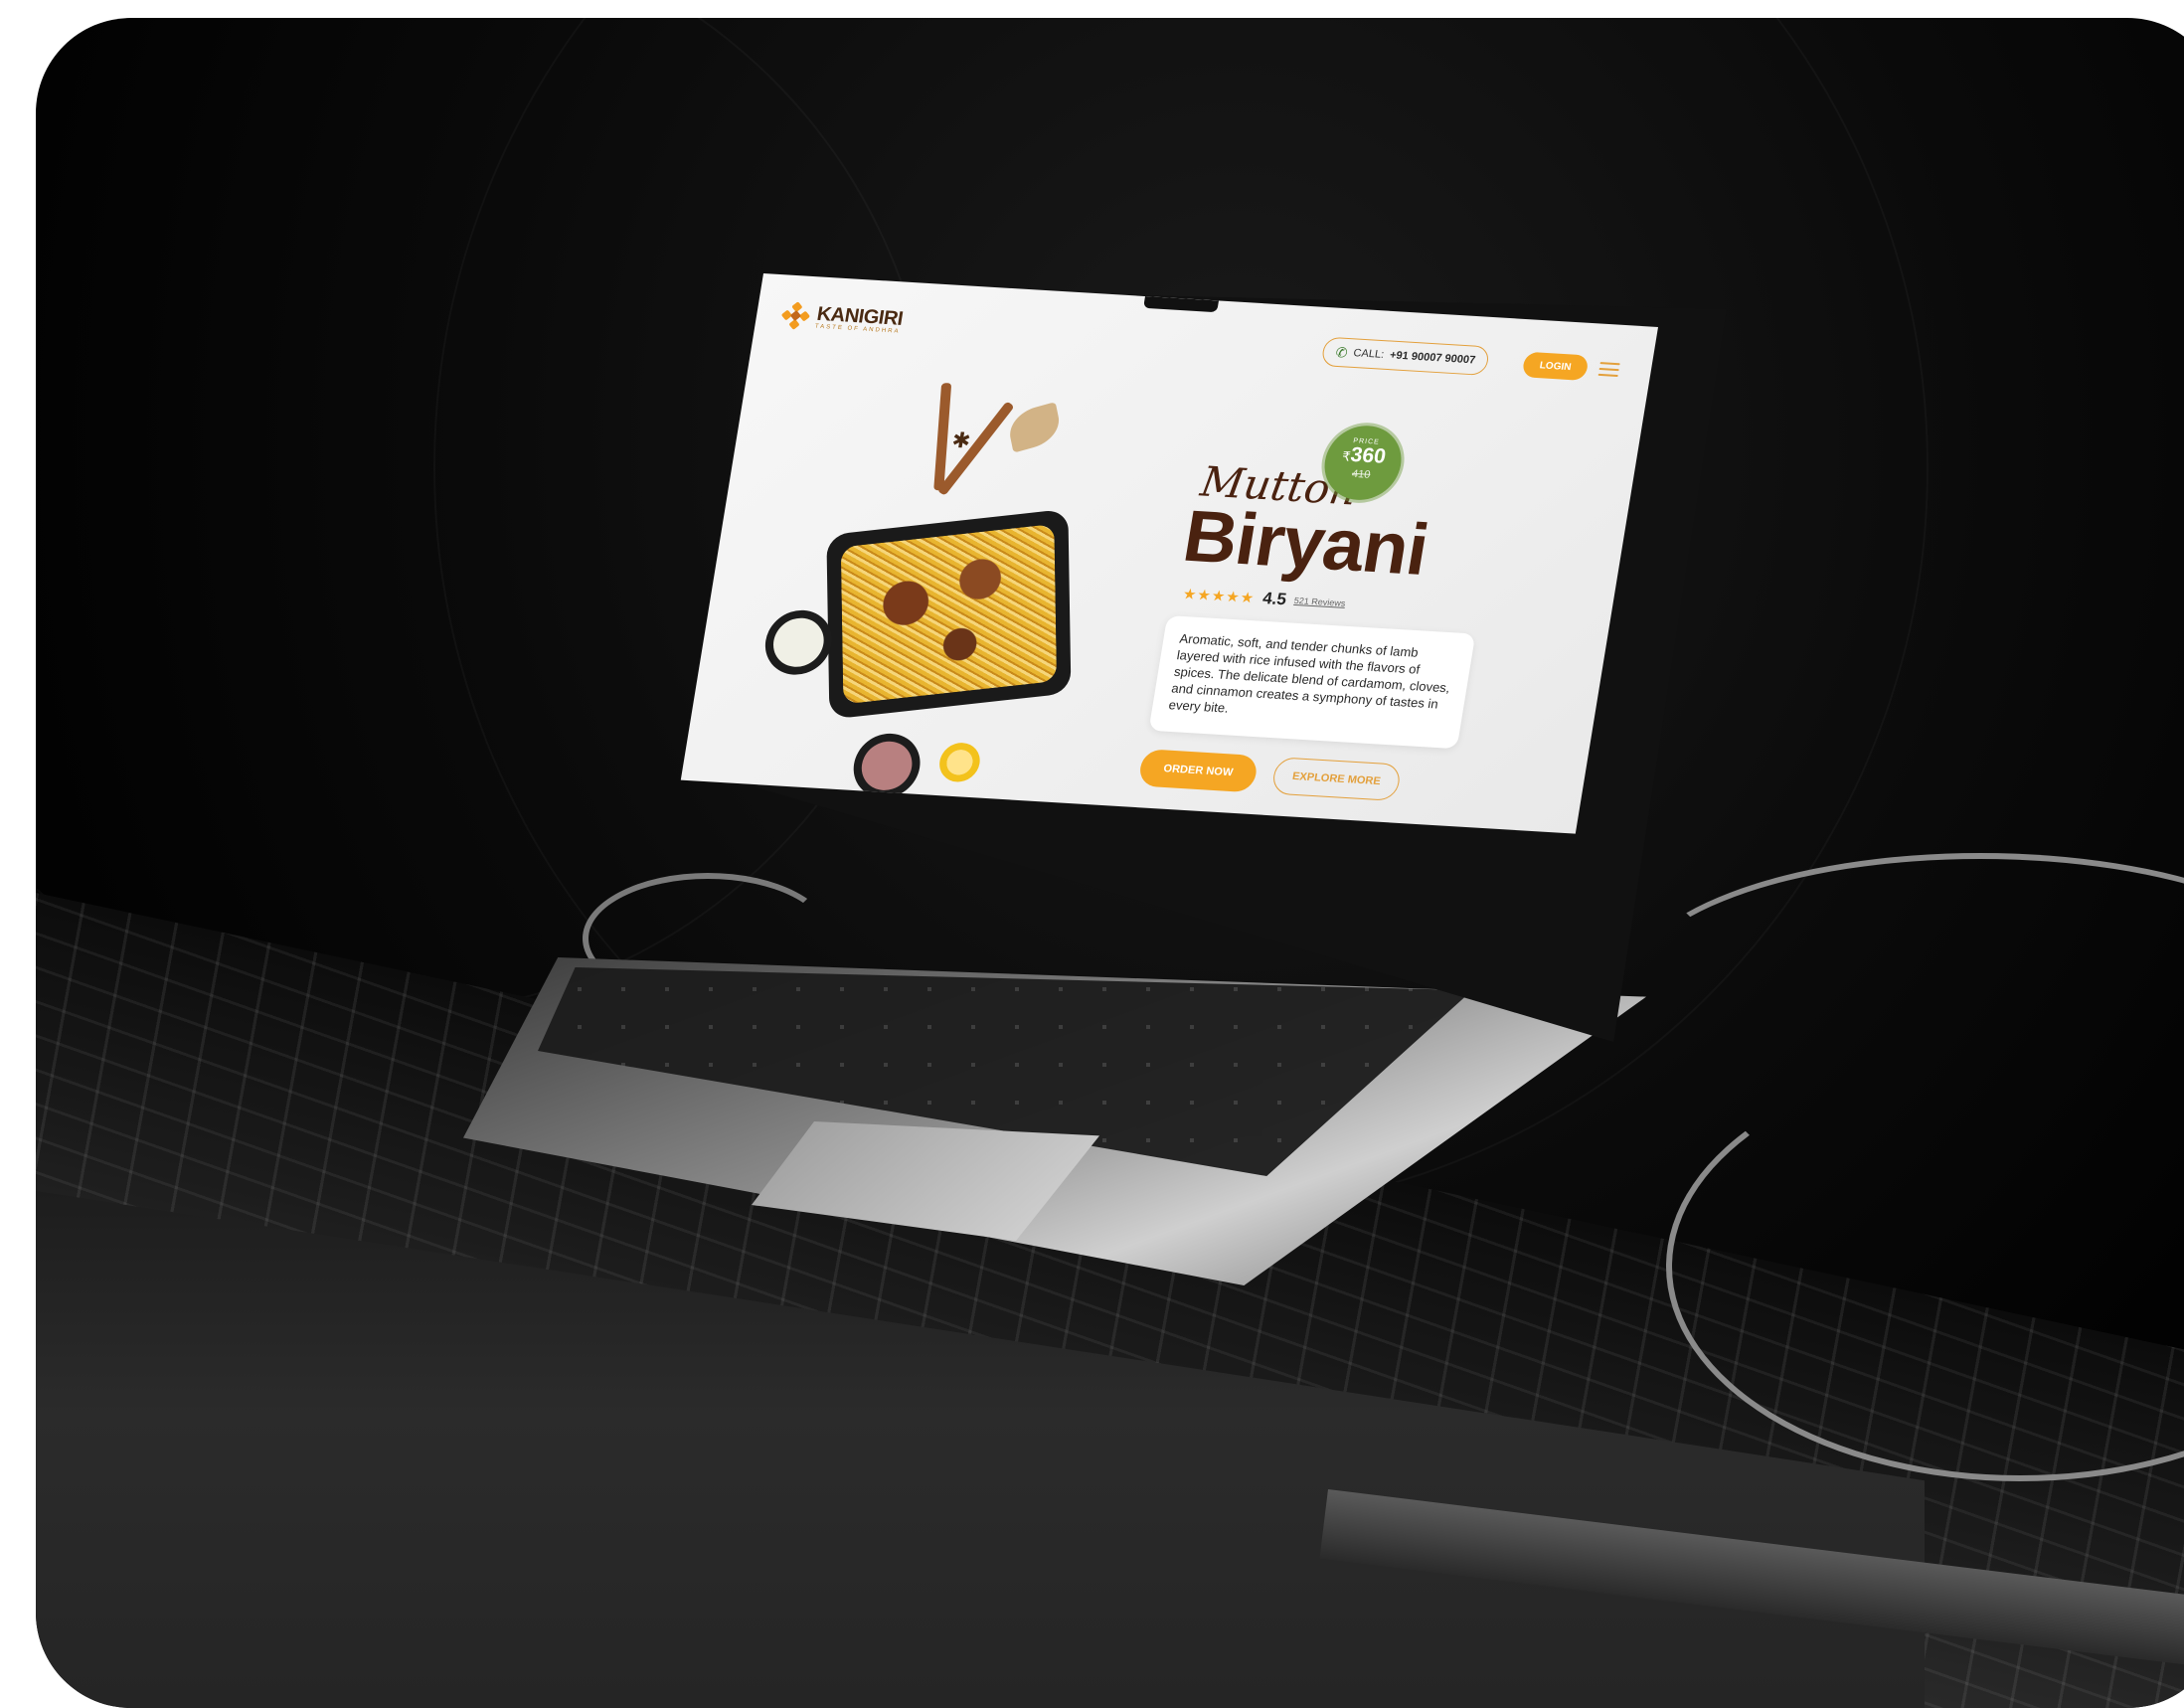 This screenshot has width=2184, height=1708. Describe the element at coordinates (1433, 358) in the screenshot. I see `call-number: +91 90007 90007` at that location.